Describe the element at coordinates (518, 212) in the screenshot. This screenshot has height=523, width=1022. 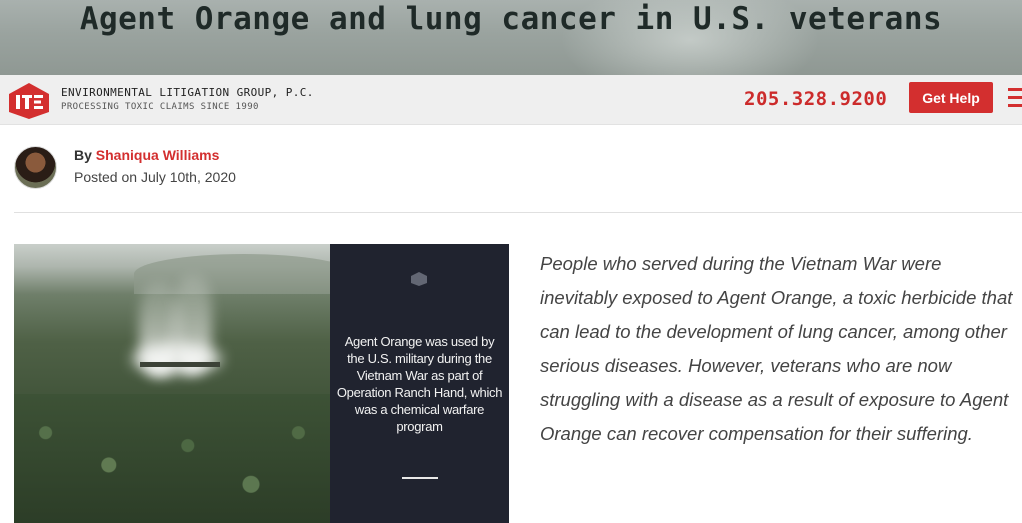
I see `divider` at that location.